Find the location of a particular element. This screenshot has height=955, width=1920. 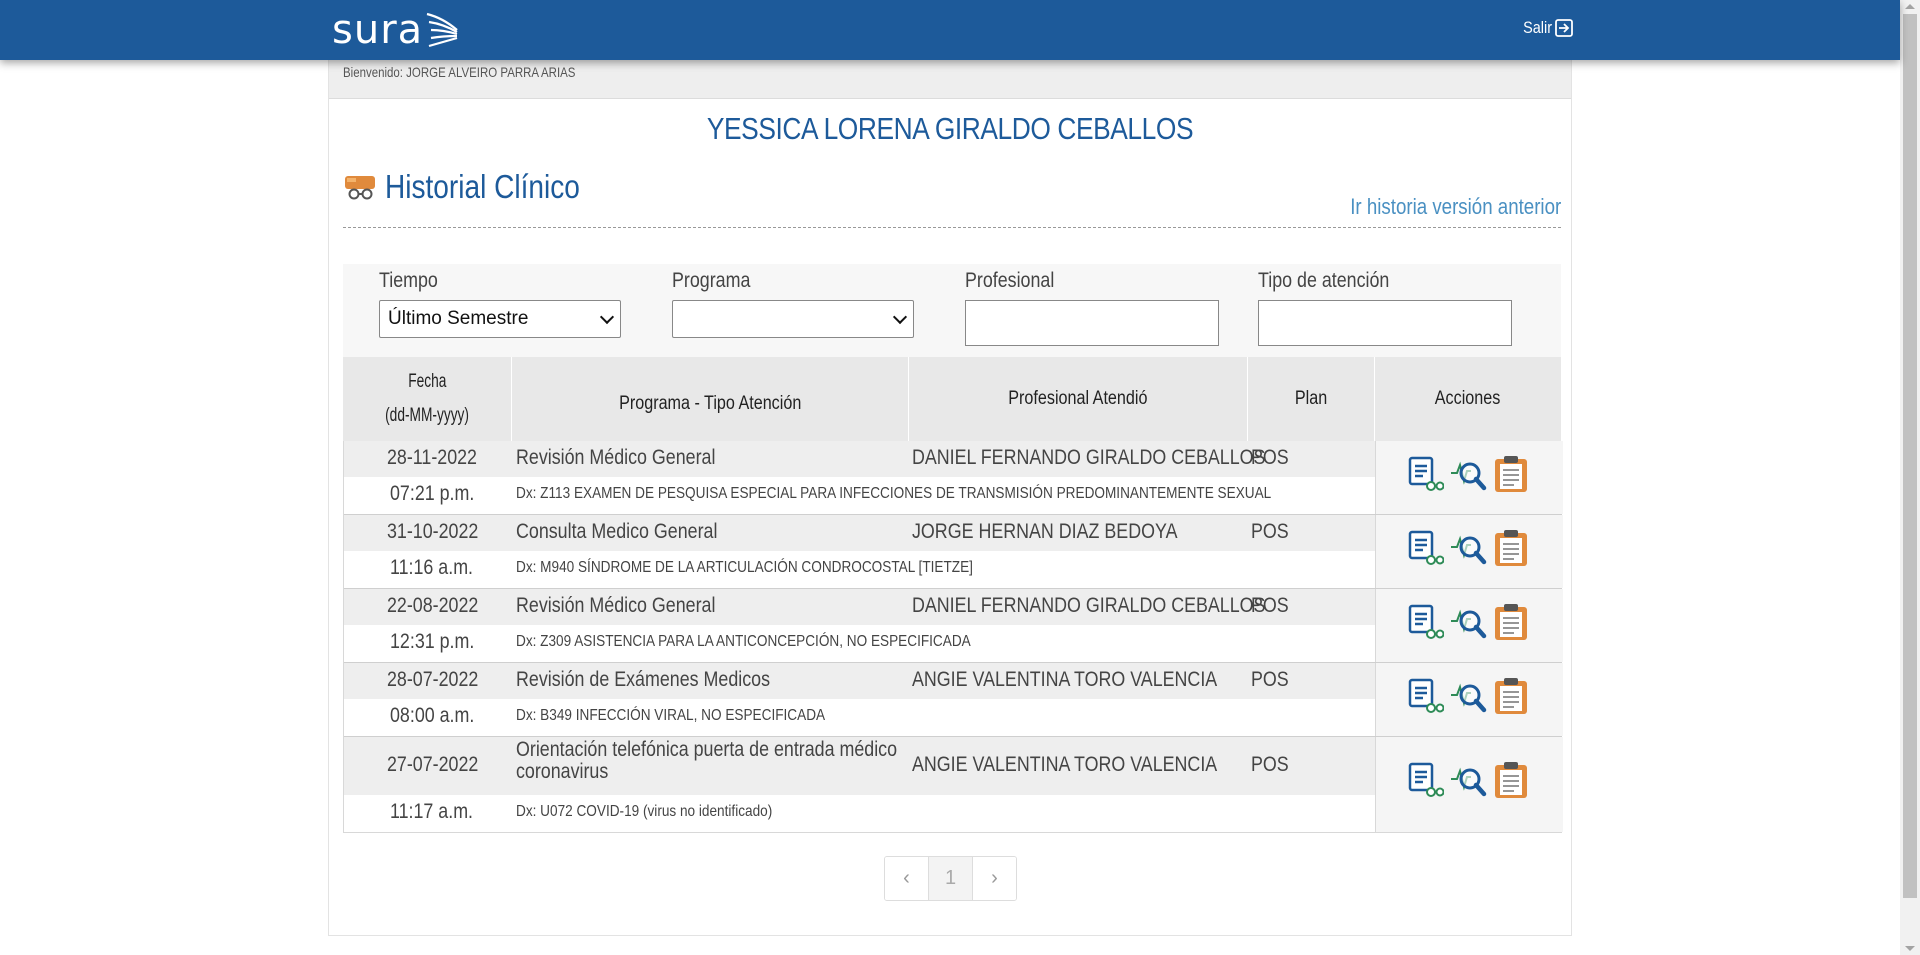

header-fecha-line2: (dd-MM-yyyy) is located at coordinates (427, 415).